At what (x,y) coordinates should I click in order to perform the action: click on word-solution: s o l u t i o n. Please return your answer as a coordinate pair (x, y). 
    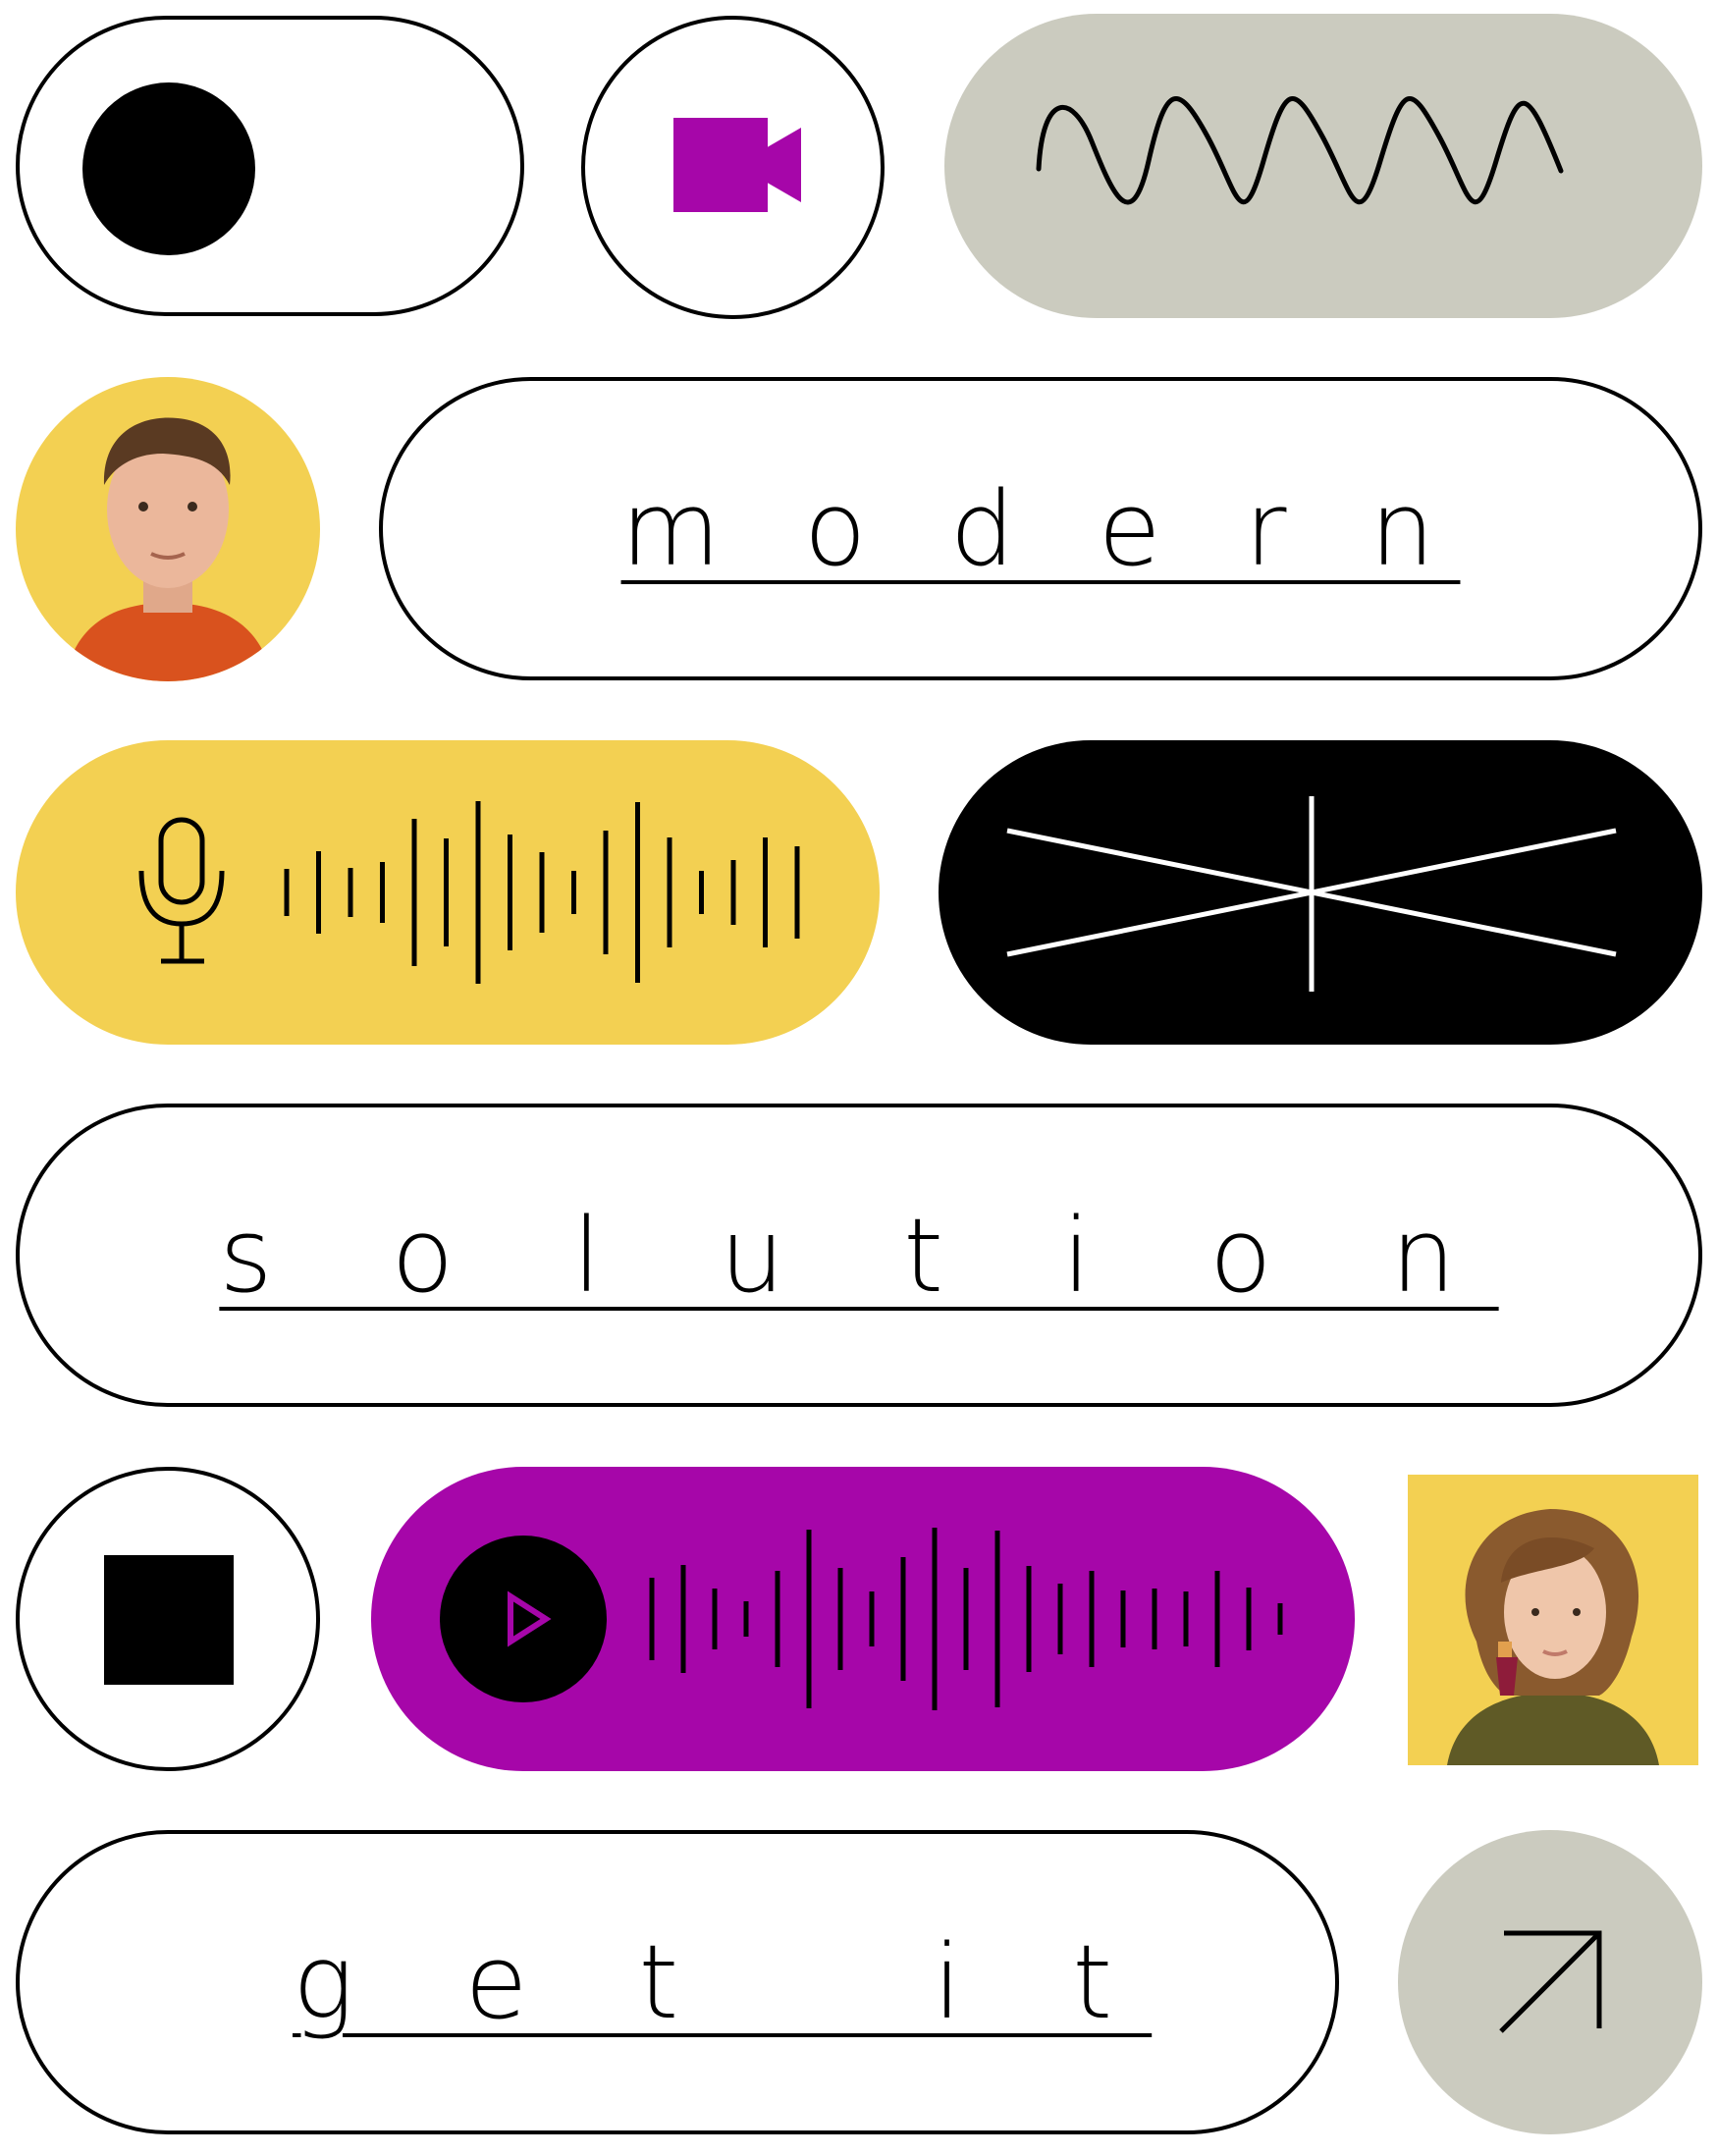
    Looking at the image, I should click on (859, 1256).